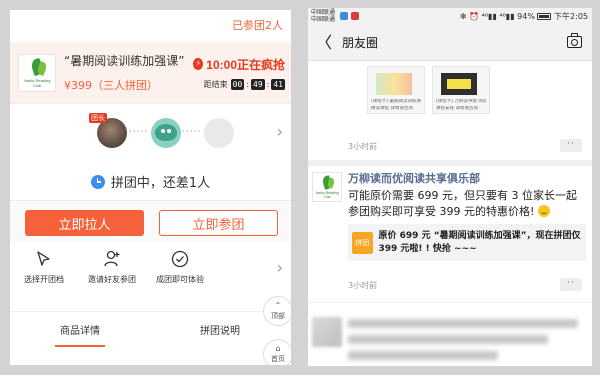  I want to click on system-status: ✻ ⏰ ⁴⁶▮▮ ⁴⁶▮▮ 94% 下午2:05, so click(524, 16).